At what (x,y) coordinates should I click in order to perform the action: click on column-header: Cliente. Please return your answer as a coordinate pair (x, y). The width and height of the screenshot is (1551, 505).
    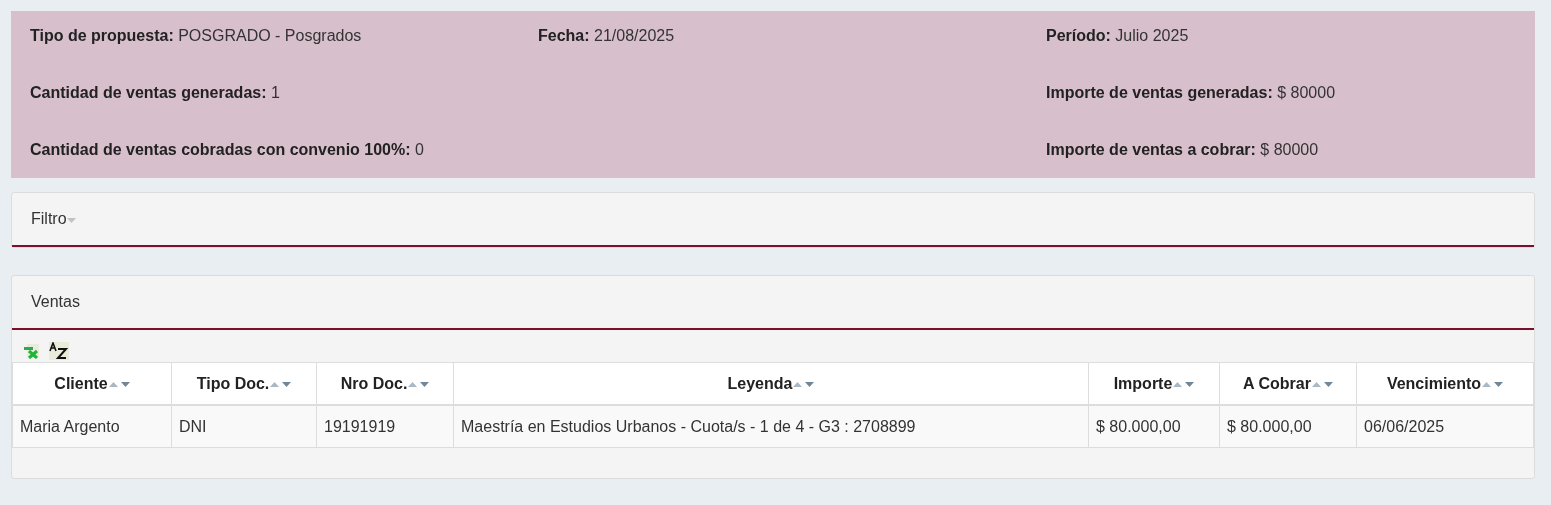
    Looking at the image, I should click on (81, 383).